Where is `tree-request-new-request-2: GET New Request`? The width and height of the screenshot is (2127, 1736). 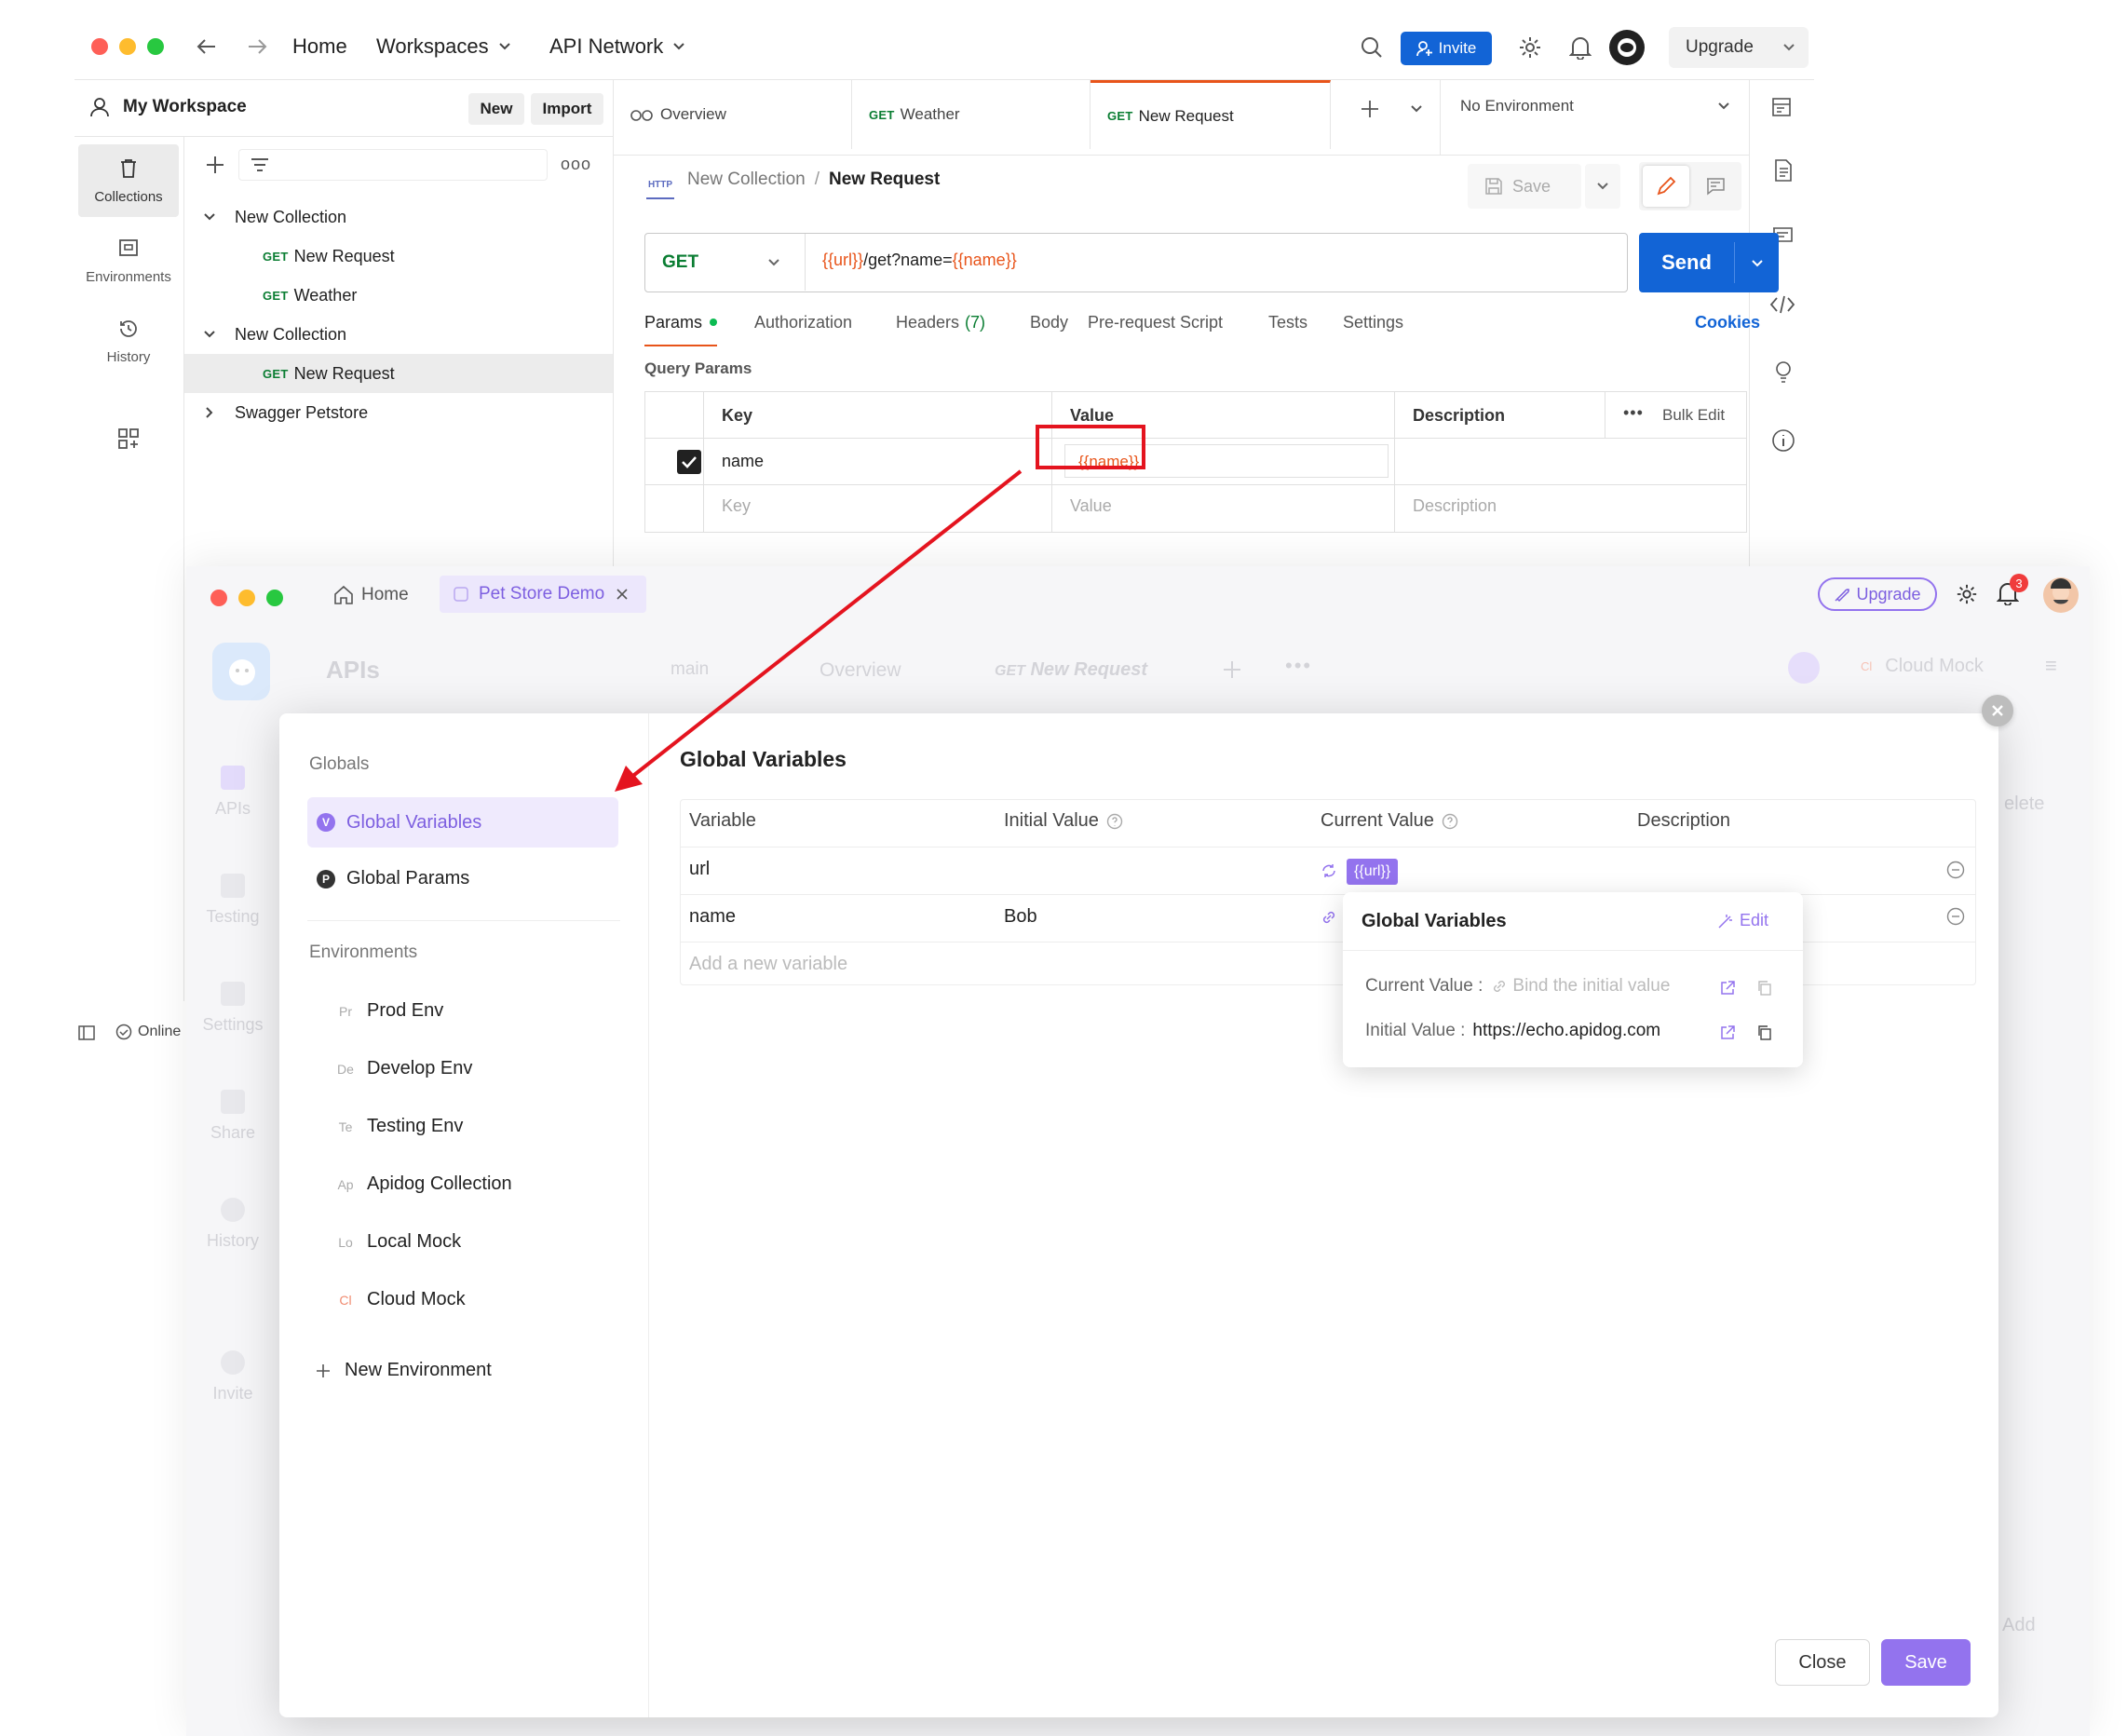
tree-request-new-request-2: GET New Request is located at coordinates (399, 373).